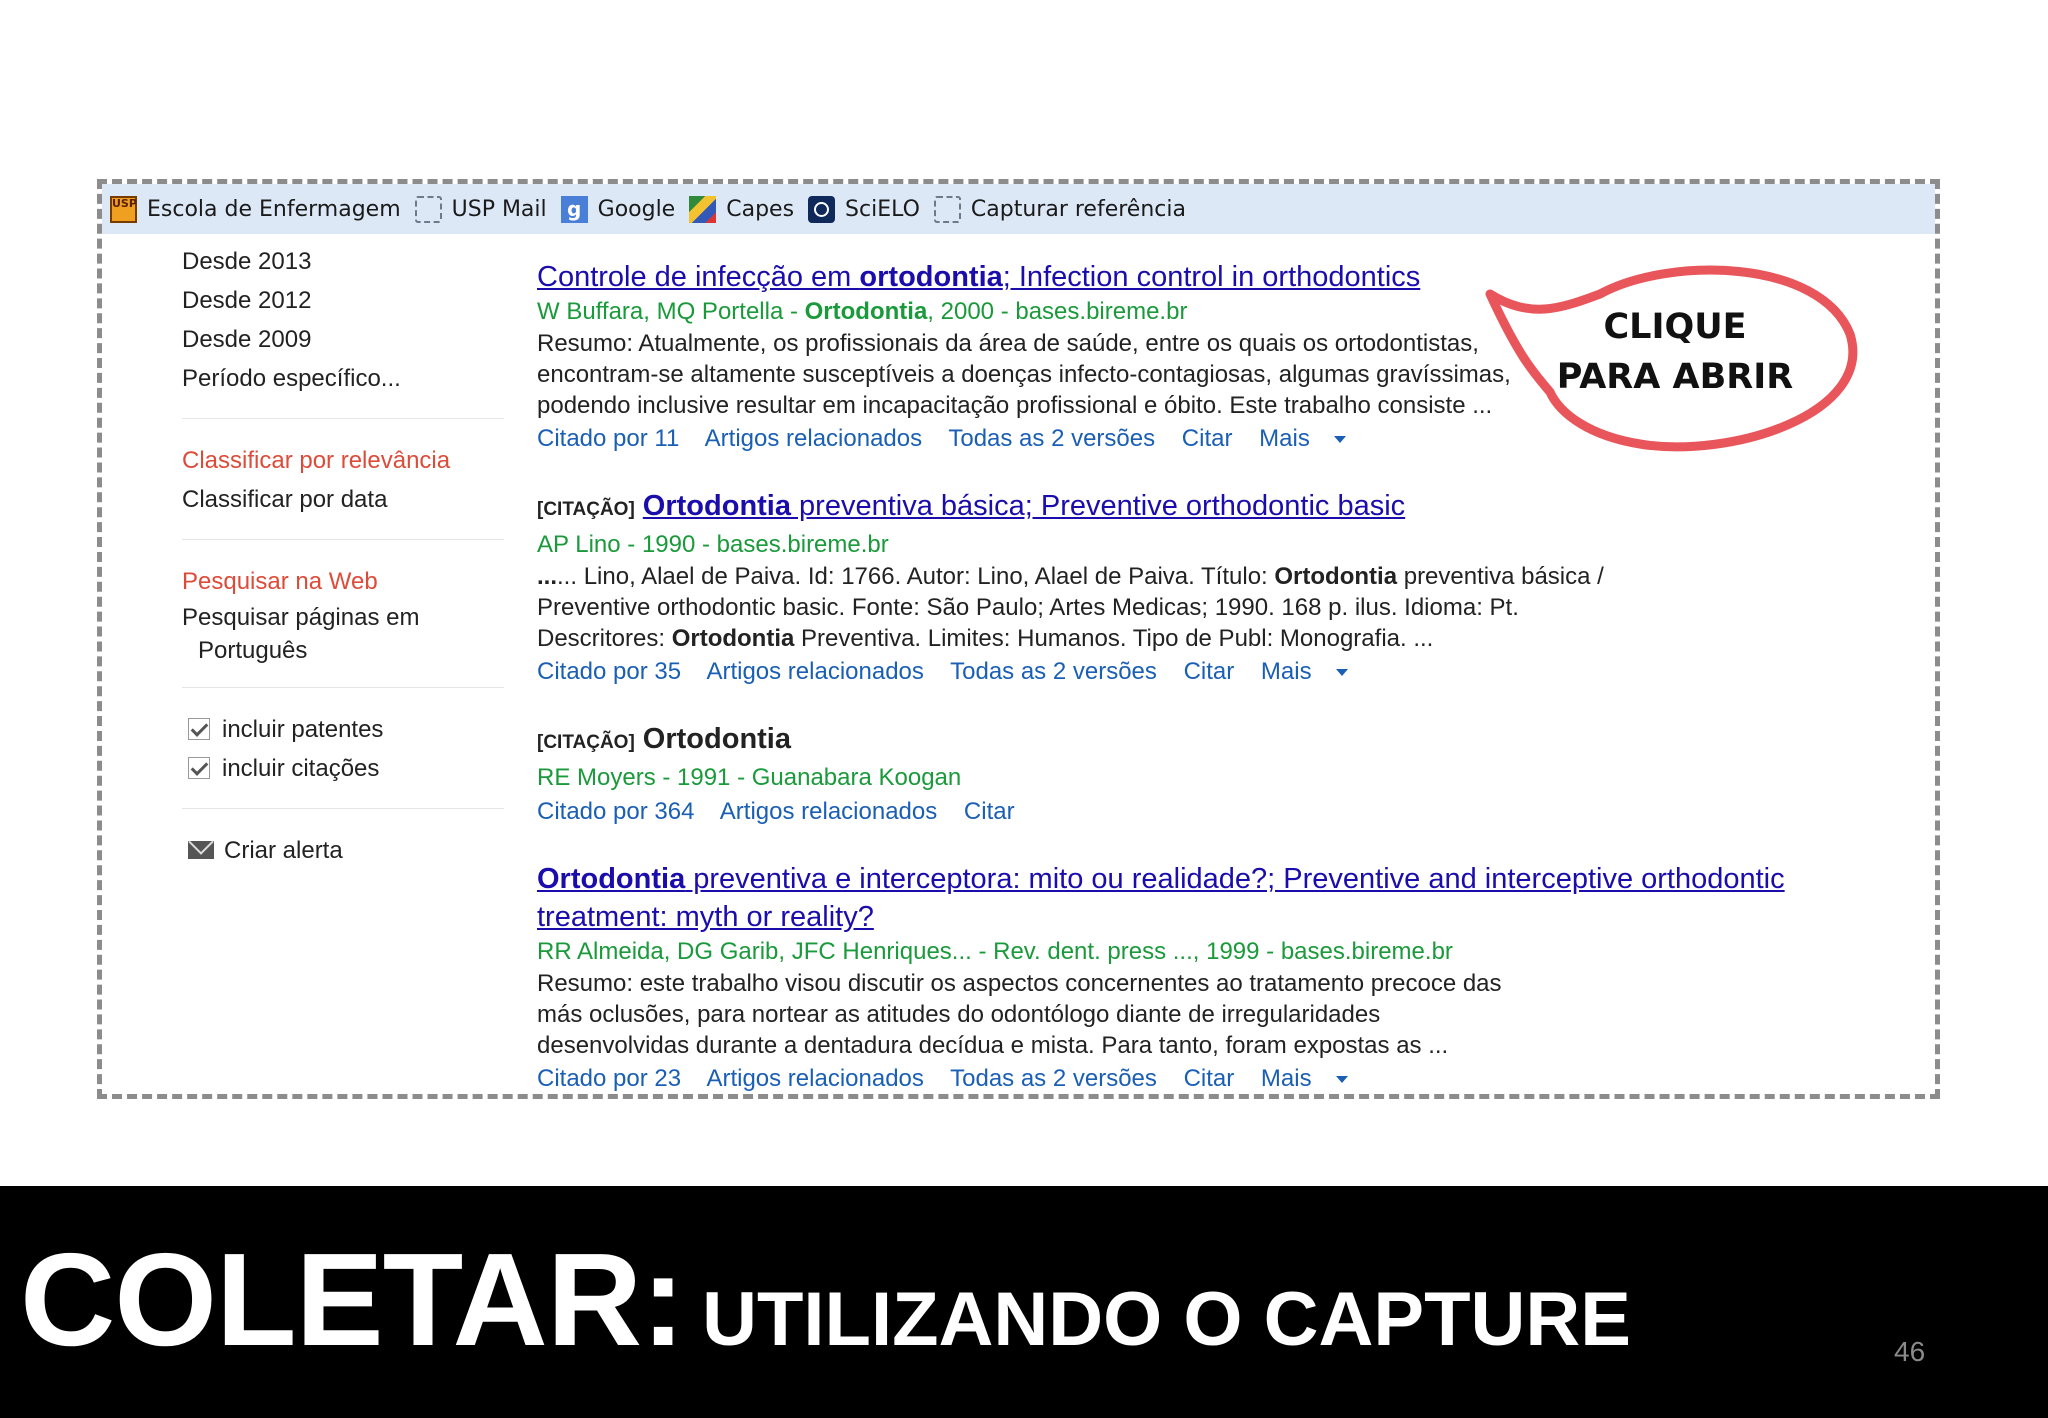 This screenshot has width=2048, height=1418. Describe the element at coordinates (1211, 277) in the screenshot. I see `title-text: ; Infection control in orthodontics` at that location.